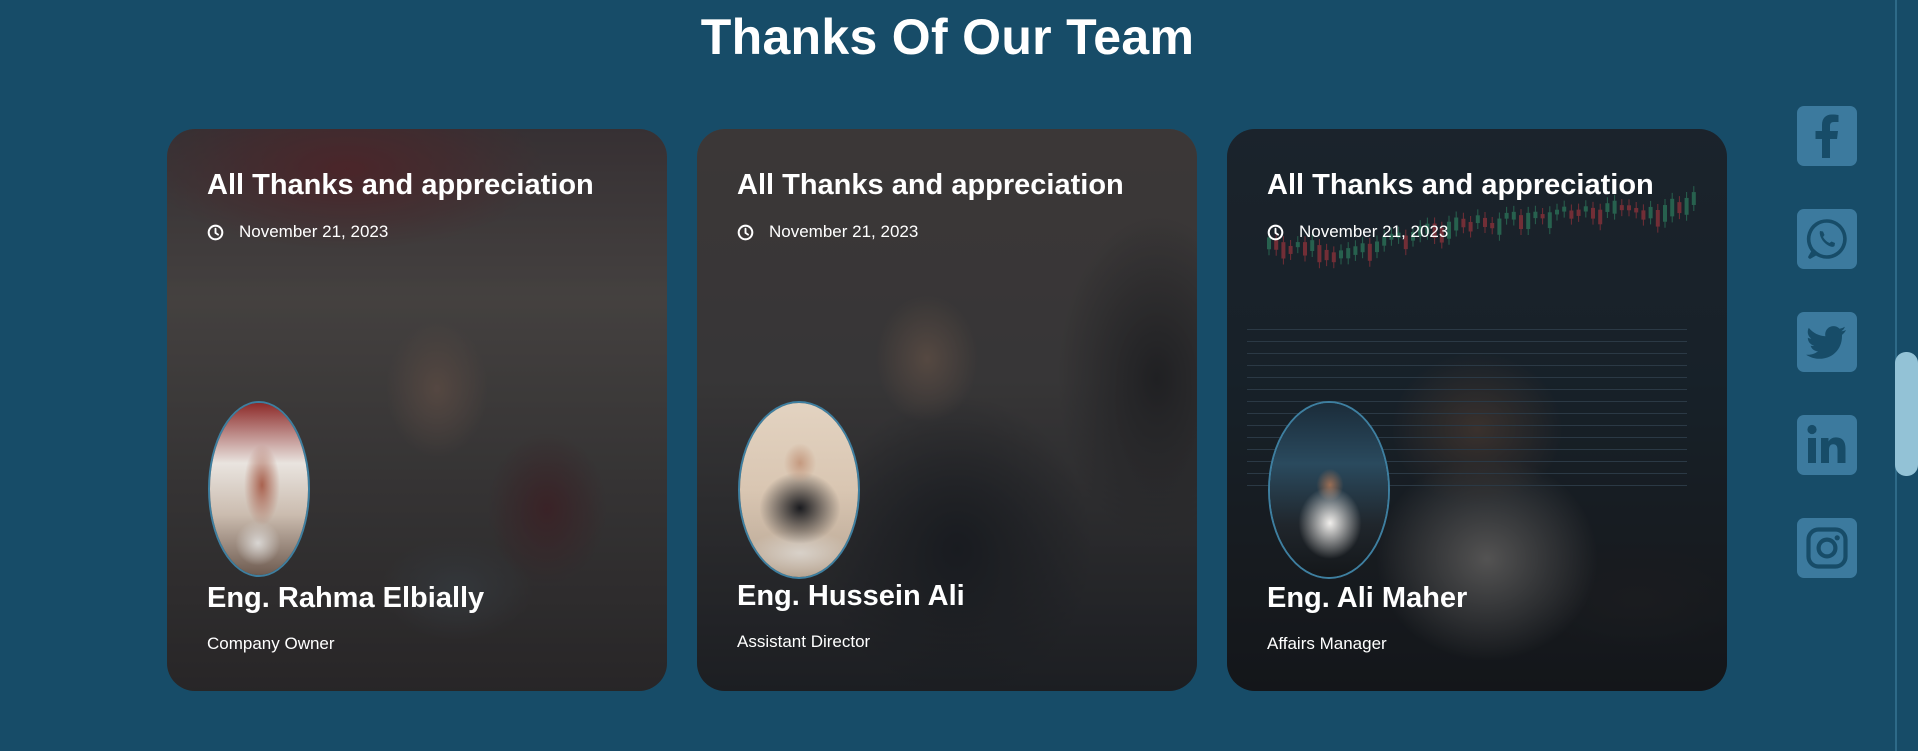  What do you see at coordinates (271, 643) in the screenshot?
I see `member-role: Company Owner` at bounding box center [271, 643].